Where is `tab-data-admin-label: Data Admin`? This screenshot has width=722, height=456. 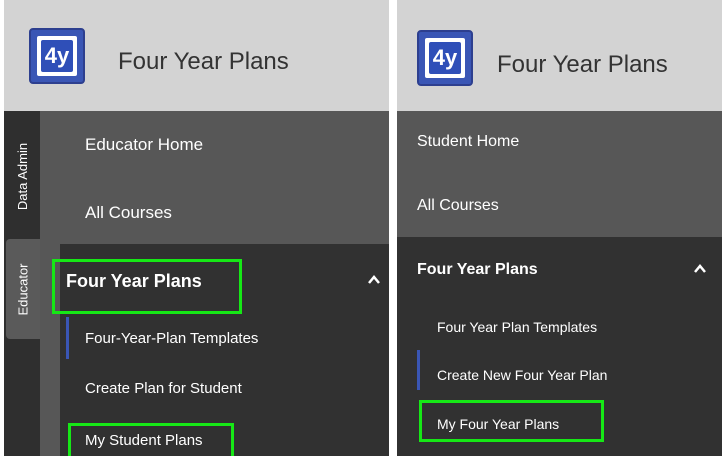 tab-data-admin-label: Data Admin is located at coordinates (23, 176).